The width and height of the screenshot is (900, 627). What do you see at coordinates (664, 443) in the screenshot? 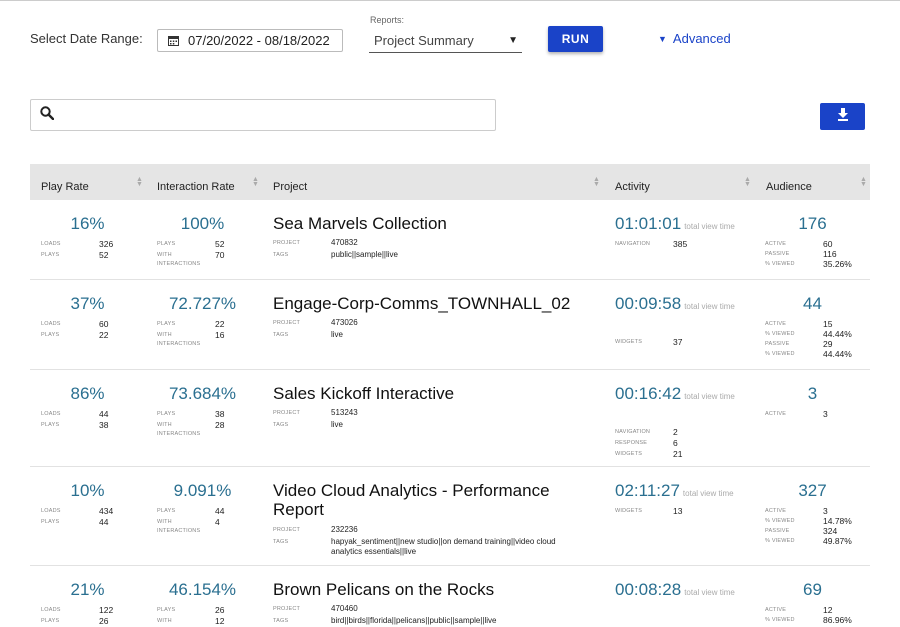
I see `activity-details: NAVIGATION 2 RESPONSE 6 WIDGETS 21` at bounding box center [664, 443].